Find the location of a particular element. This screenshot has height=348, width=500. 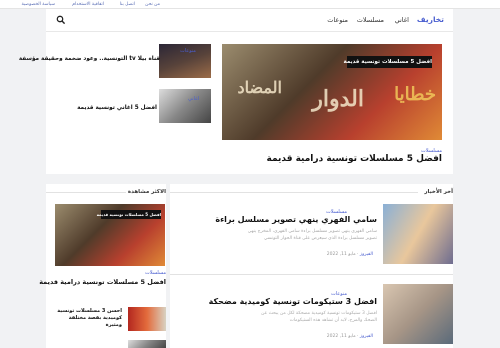

popular-title: الاكثر مشاهدة is located at coordinates (146, 192).